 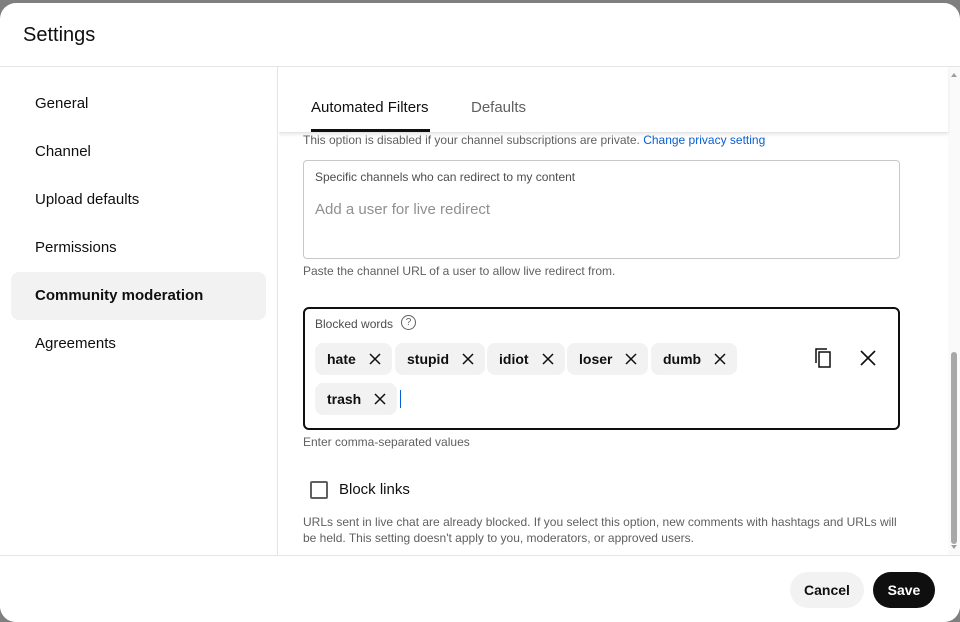 I want to click on scroll-down-arrow-icon, so click(x=954, y=547).